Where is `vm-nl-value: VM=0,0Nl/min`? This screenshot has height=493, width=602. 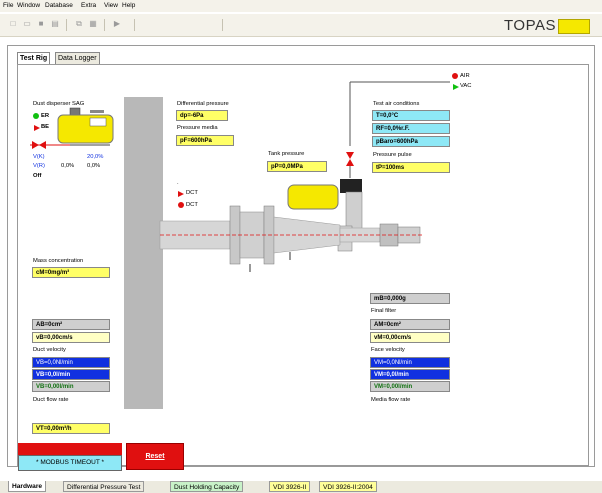
vm-nl-value: VM=0,0Nl/min is located at coordinates (410, 362).